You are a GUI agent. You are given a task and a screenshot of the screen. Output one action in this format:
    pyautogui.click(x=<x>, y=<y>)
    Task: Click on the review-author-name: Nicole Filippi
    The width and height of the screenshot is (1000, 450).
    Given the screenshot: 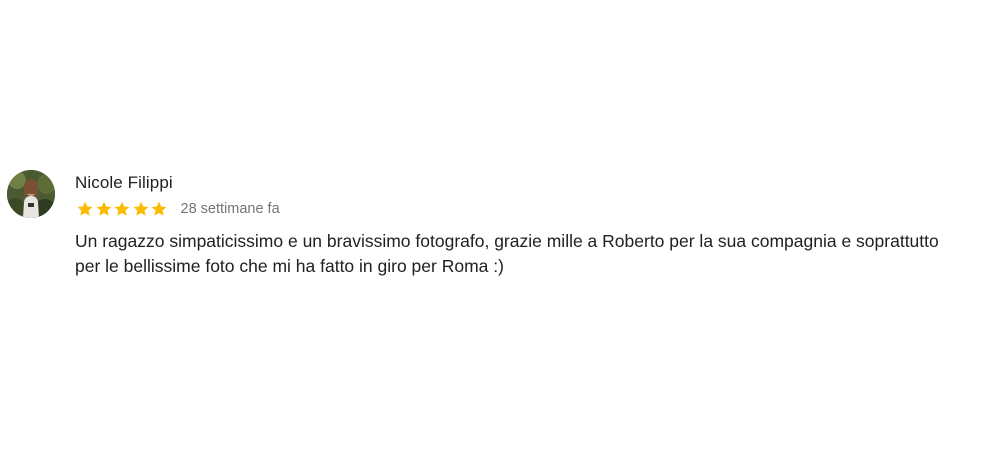 What is the action you would take?
    pyautogui.click(x=124, y=183)
    